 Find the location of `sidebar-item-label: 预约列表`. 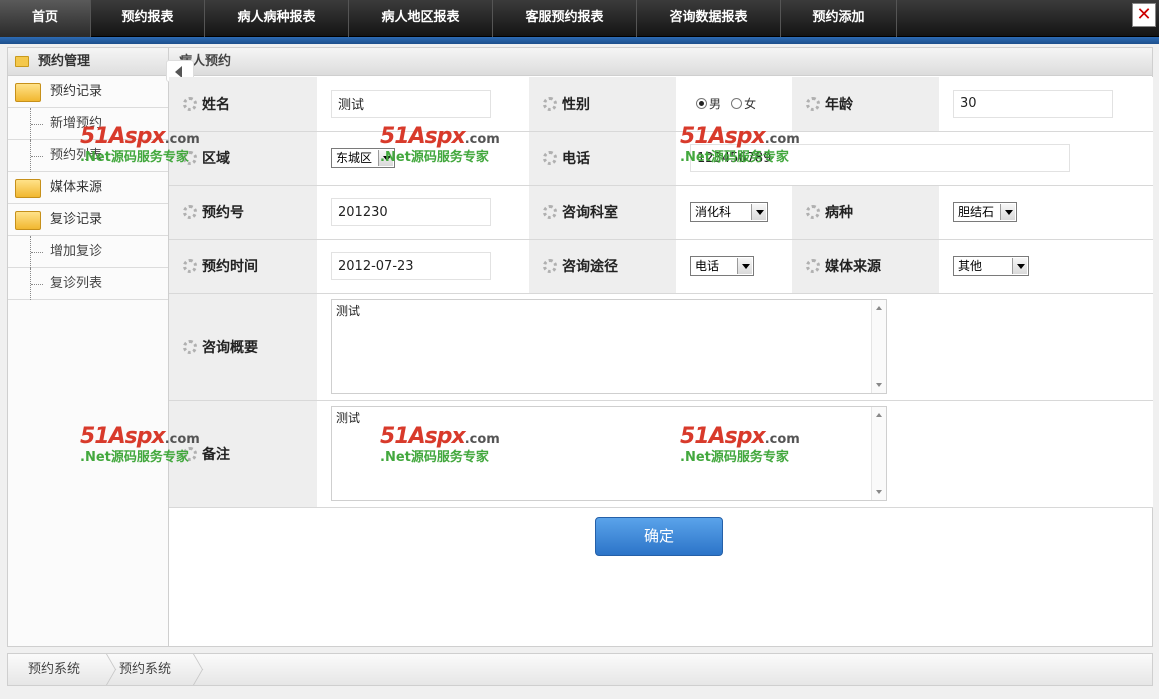

sidebar-item-label: 预约列表 is located at coordinates (76, 155).